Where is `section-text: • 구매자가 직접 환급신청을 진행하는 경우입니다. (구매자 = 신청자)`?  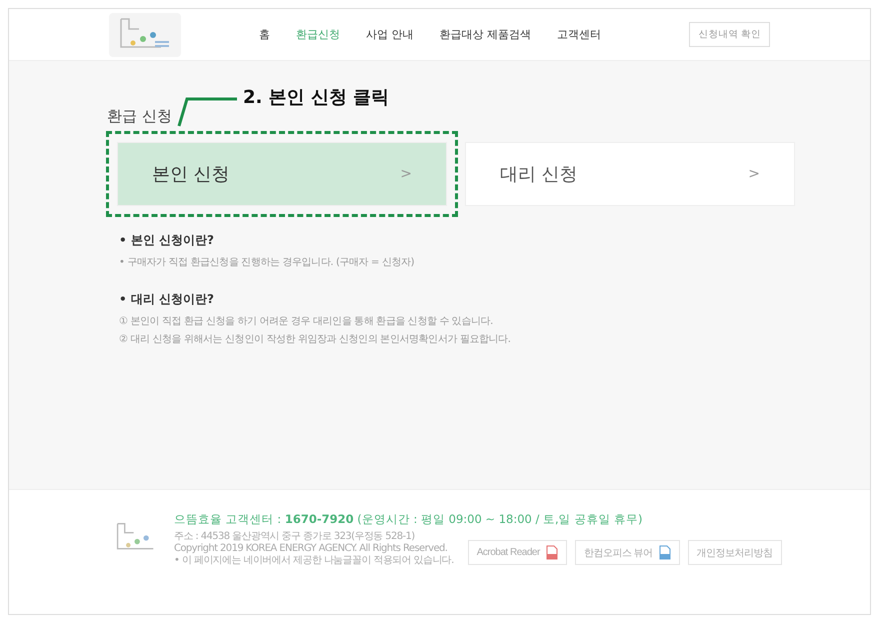 section-text: • 구매자가 직접 환급신청을 진행하는 경우입니다. (구매자 = 신청자) is located at coordinates (267, 262).